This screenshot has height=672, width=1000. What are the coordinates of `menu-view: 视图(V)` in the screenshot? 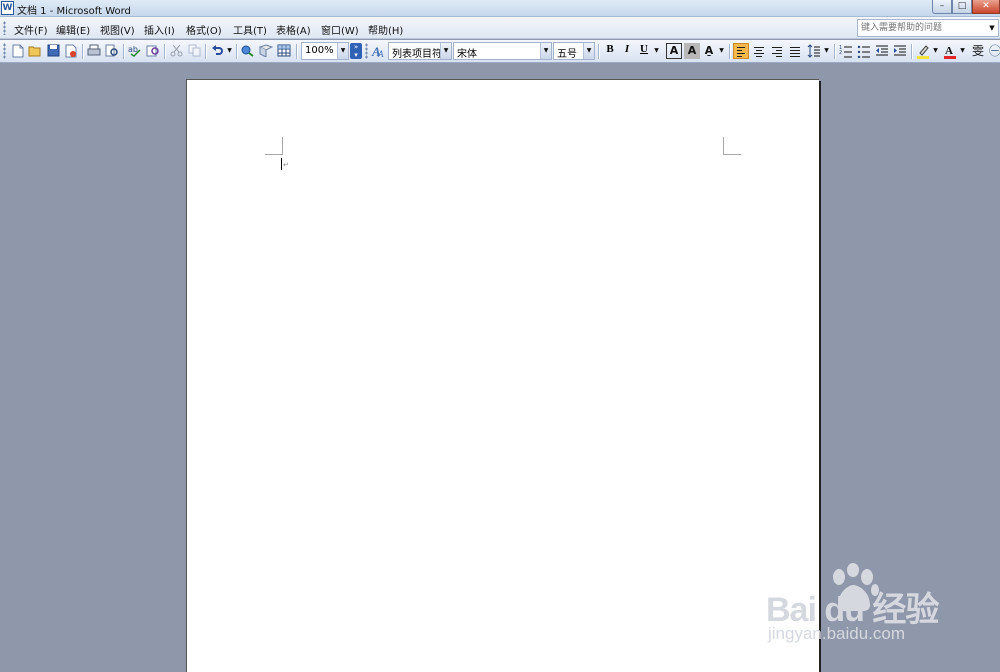 It's located at (117, 29).